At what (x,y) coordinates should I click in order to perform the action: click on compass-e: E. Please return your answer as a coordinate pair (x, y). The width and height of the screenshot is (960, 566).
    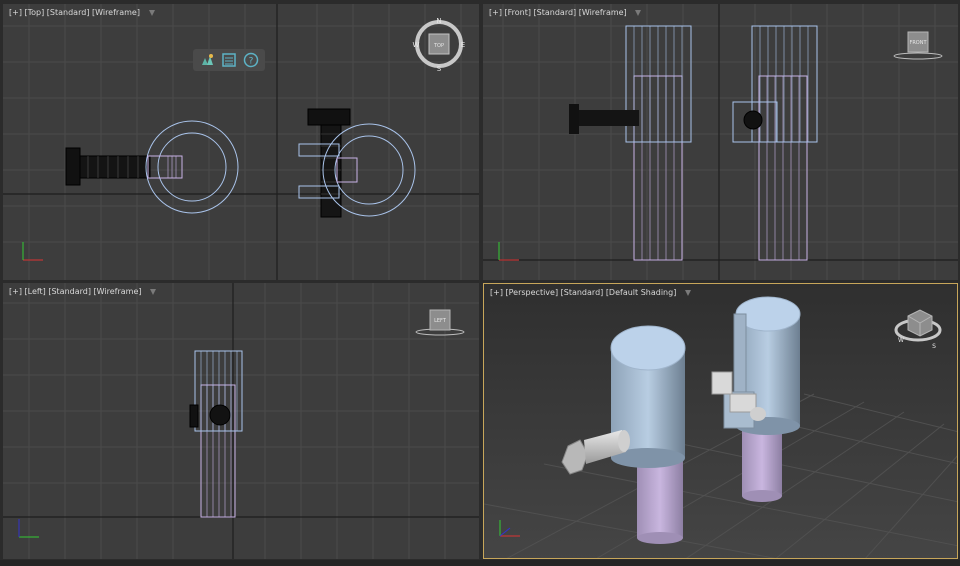
    Looking at the image, I should click on (463, 45).